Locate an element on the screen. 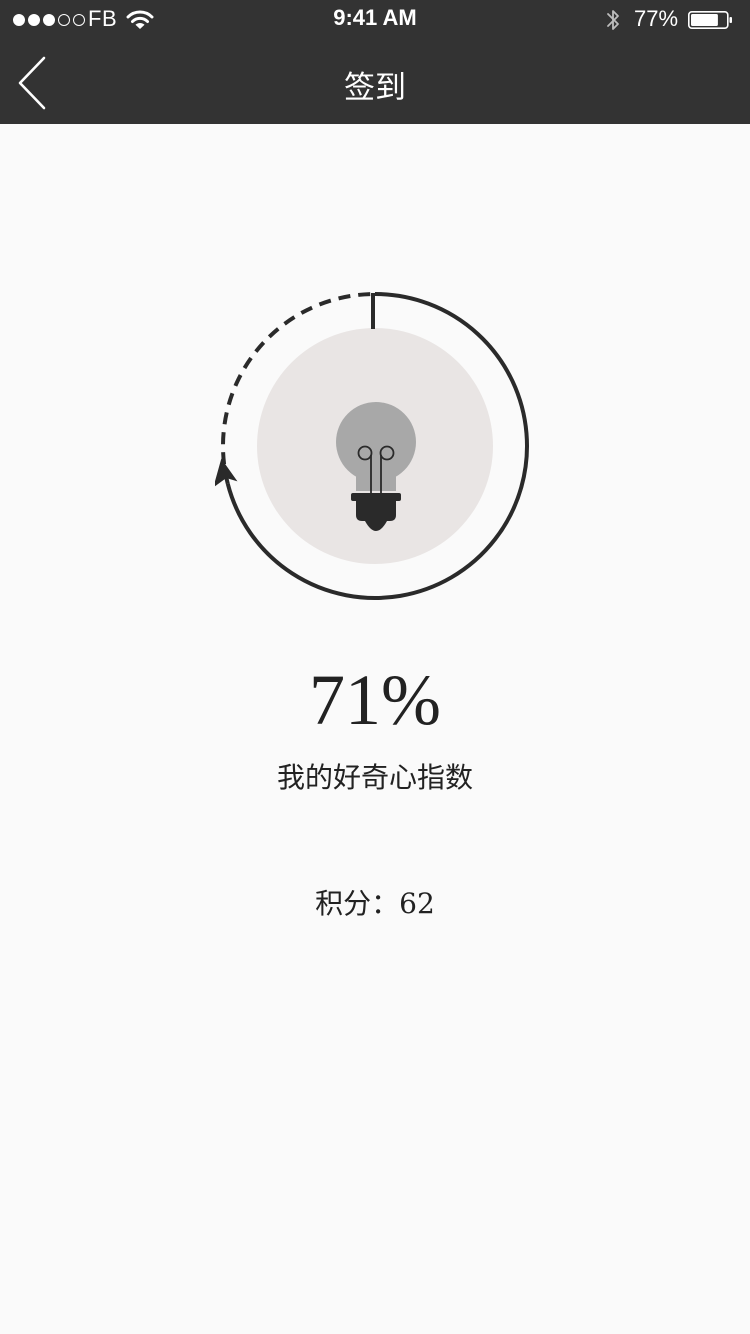 This screenshot has height=1334, width=750. points-label: 积分：62 is located at coordinates (375, 903).